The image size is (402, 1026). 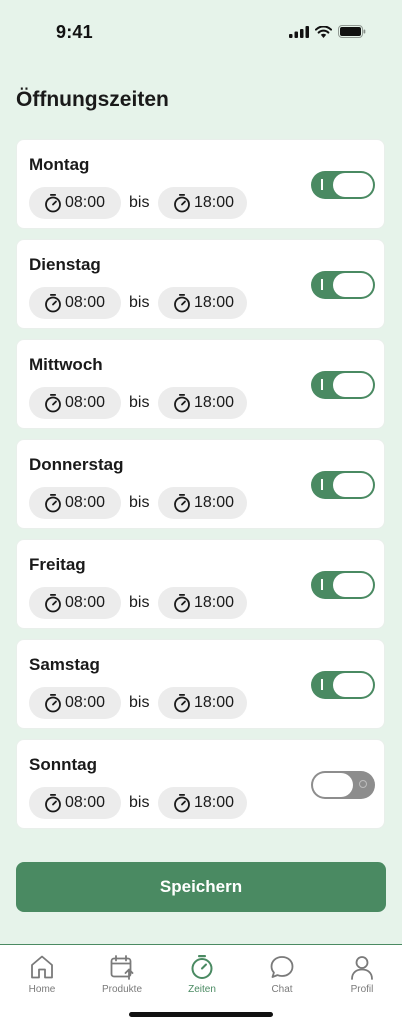 What do you see at coordinates (201, 31) in the screenshot?
I see `status-bar: 9:41` at bounding box center [201, 31].